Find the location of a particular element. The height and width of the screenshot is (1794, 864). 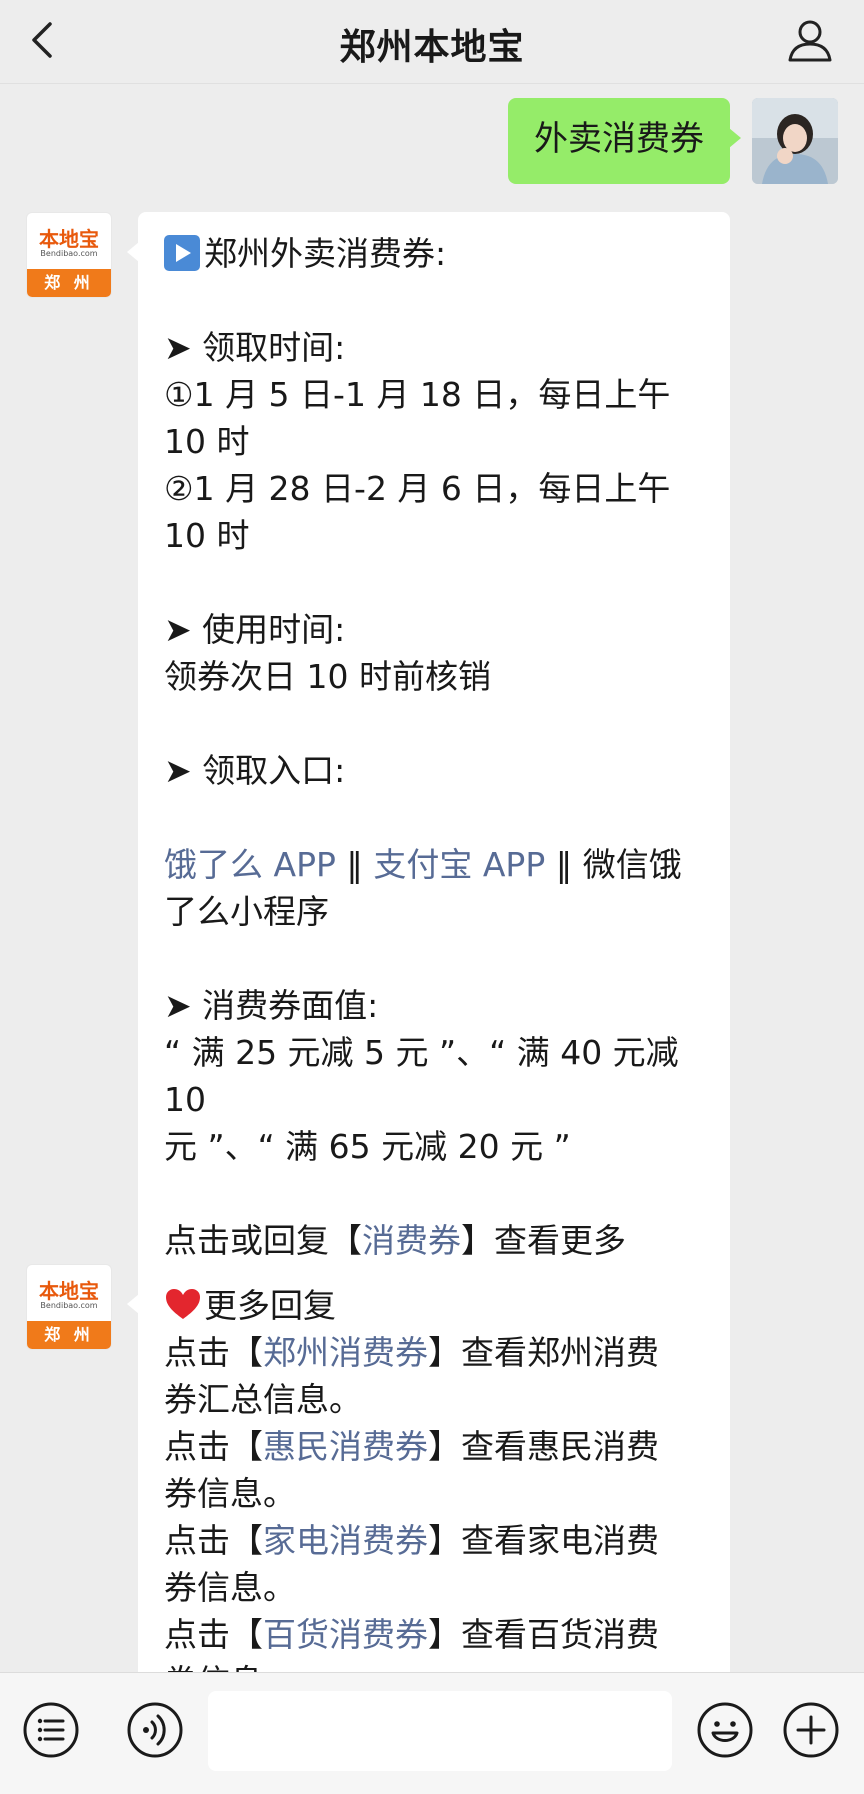

heart-icon is located at coordinates (183, 1304).